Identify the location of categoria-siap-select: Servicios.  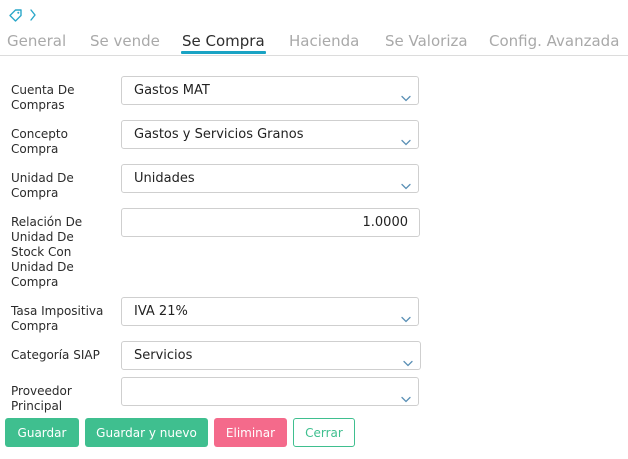
(271, 355).